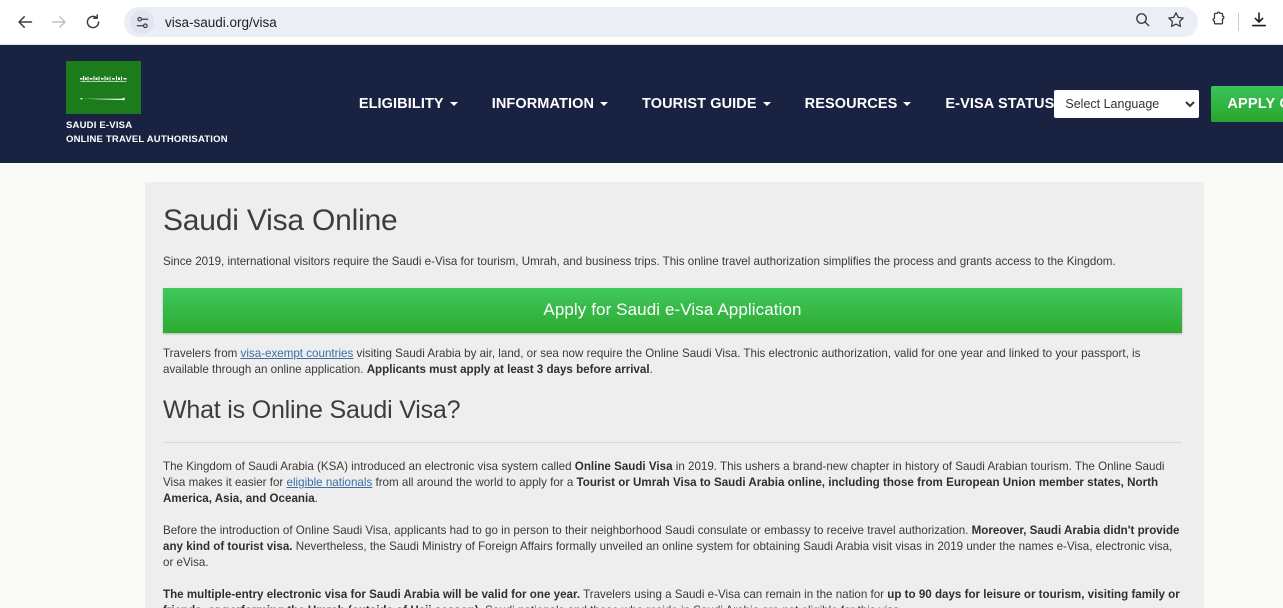 The image size is (1283, 608). I want to click on nav-label-evisa-status: E-VISA STATUS, so click(1000, 104).